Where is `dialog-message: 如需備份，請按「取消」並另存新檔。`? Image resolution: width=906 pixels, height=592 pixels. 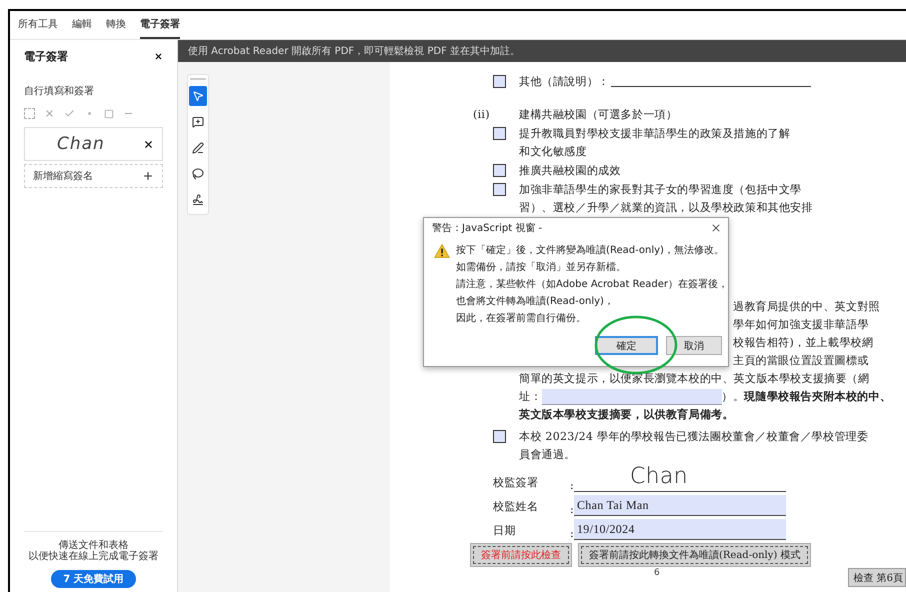 dialog-message: 如需備份，請按「取消」並另存新檔。 is located at coordinates (542, 267).